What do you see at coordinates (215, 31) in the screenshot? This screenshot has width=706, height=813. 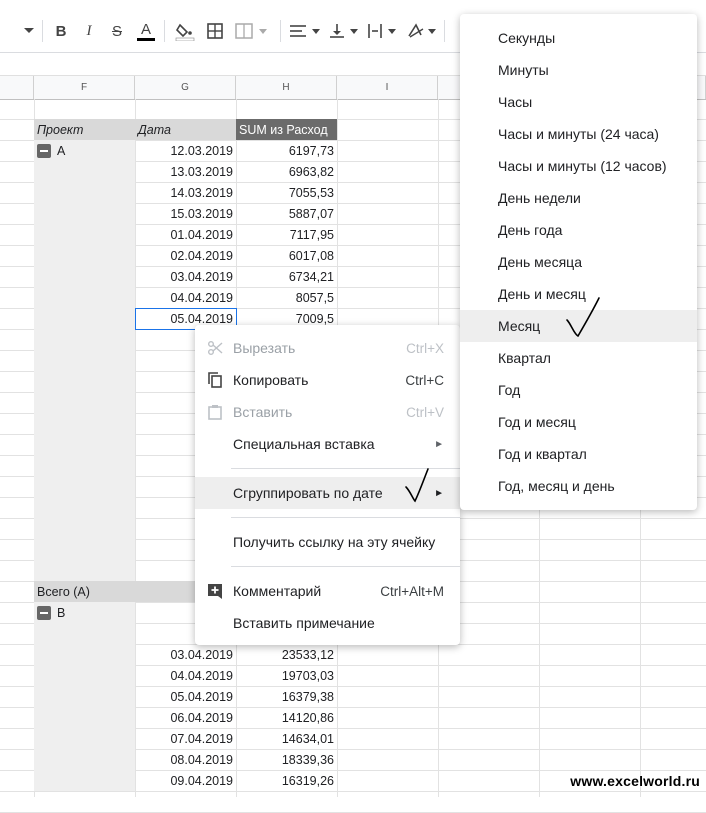 I see `borders-icon` at bounding box center [215, 31].